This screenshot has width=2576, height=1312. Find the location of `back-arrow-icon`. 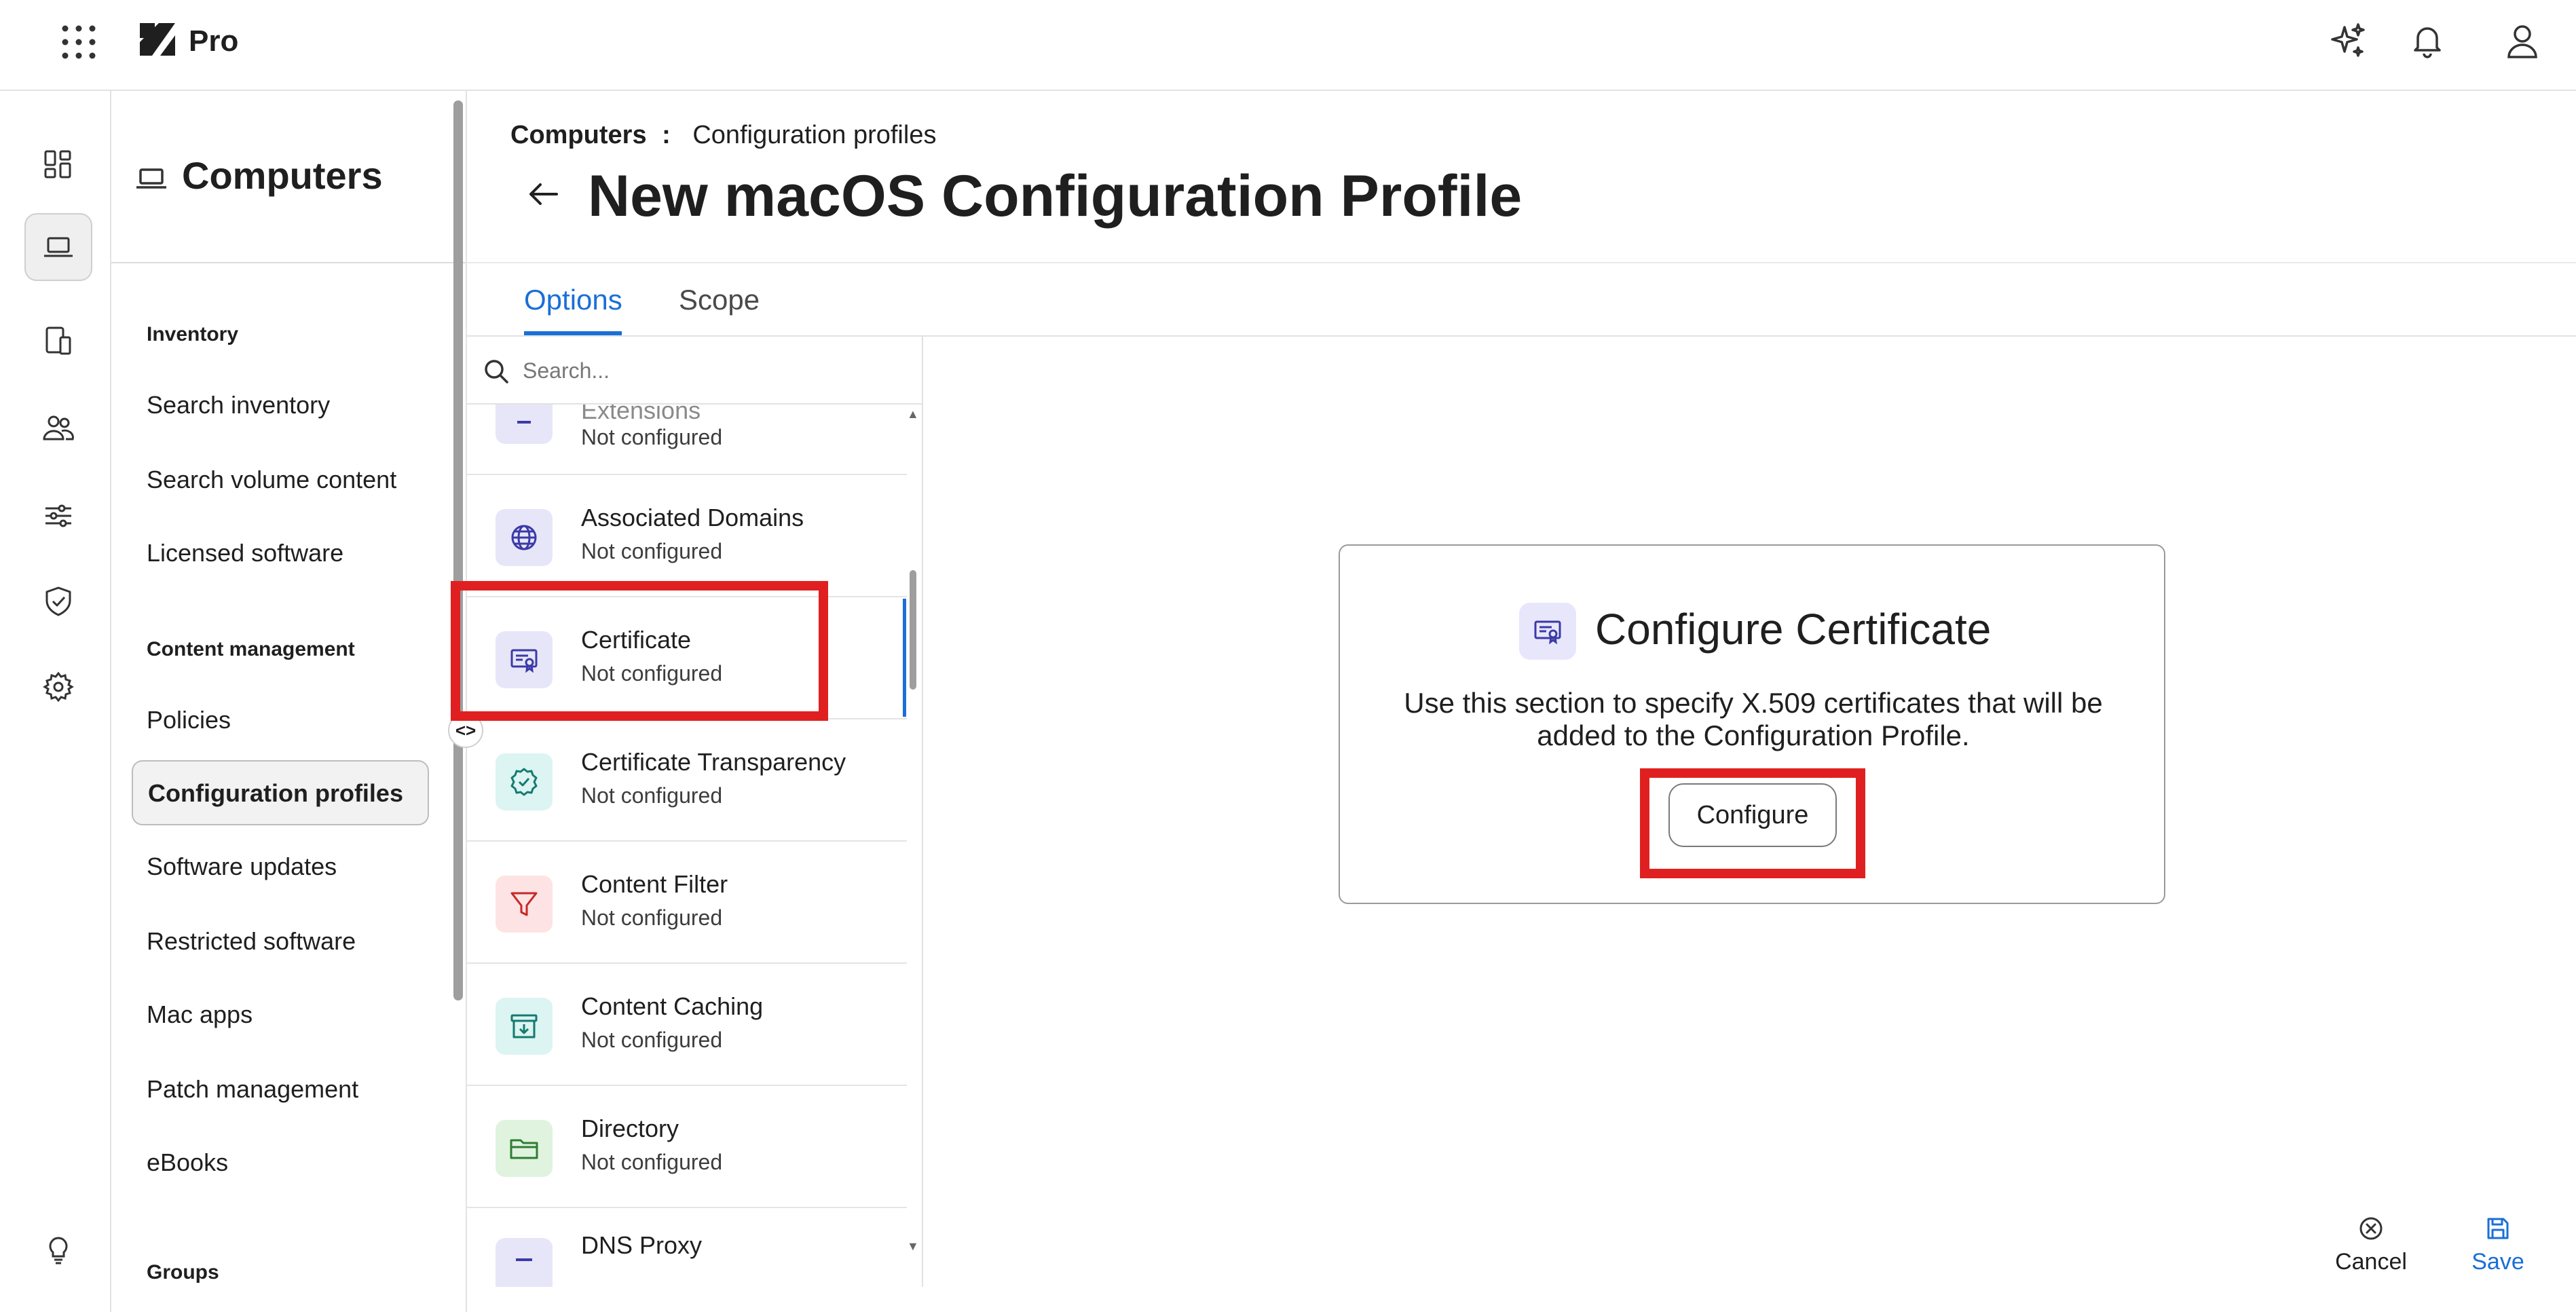

back-arrow-icon is located at coordinates (543, 194).